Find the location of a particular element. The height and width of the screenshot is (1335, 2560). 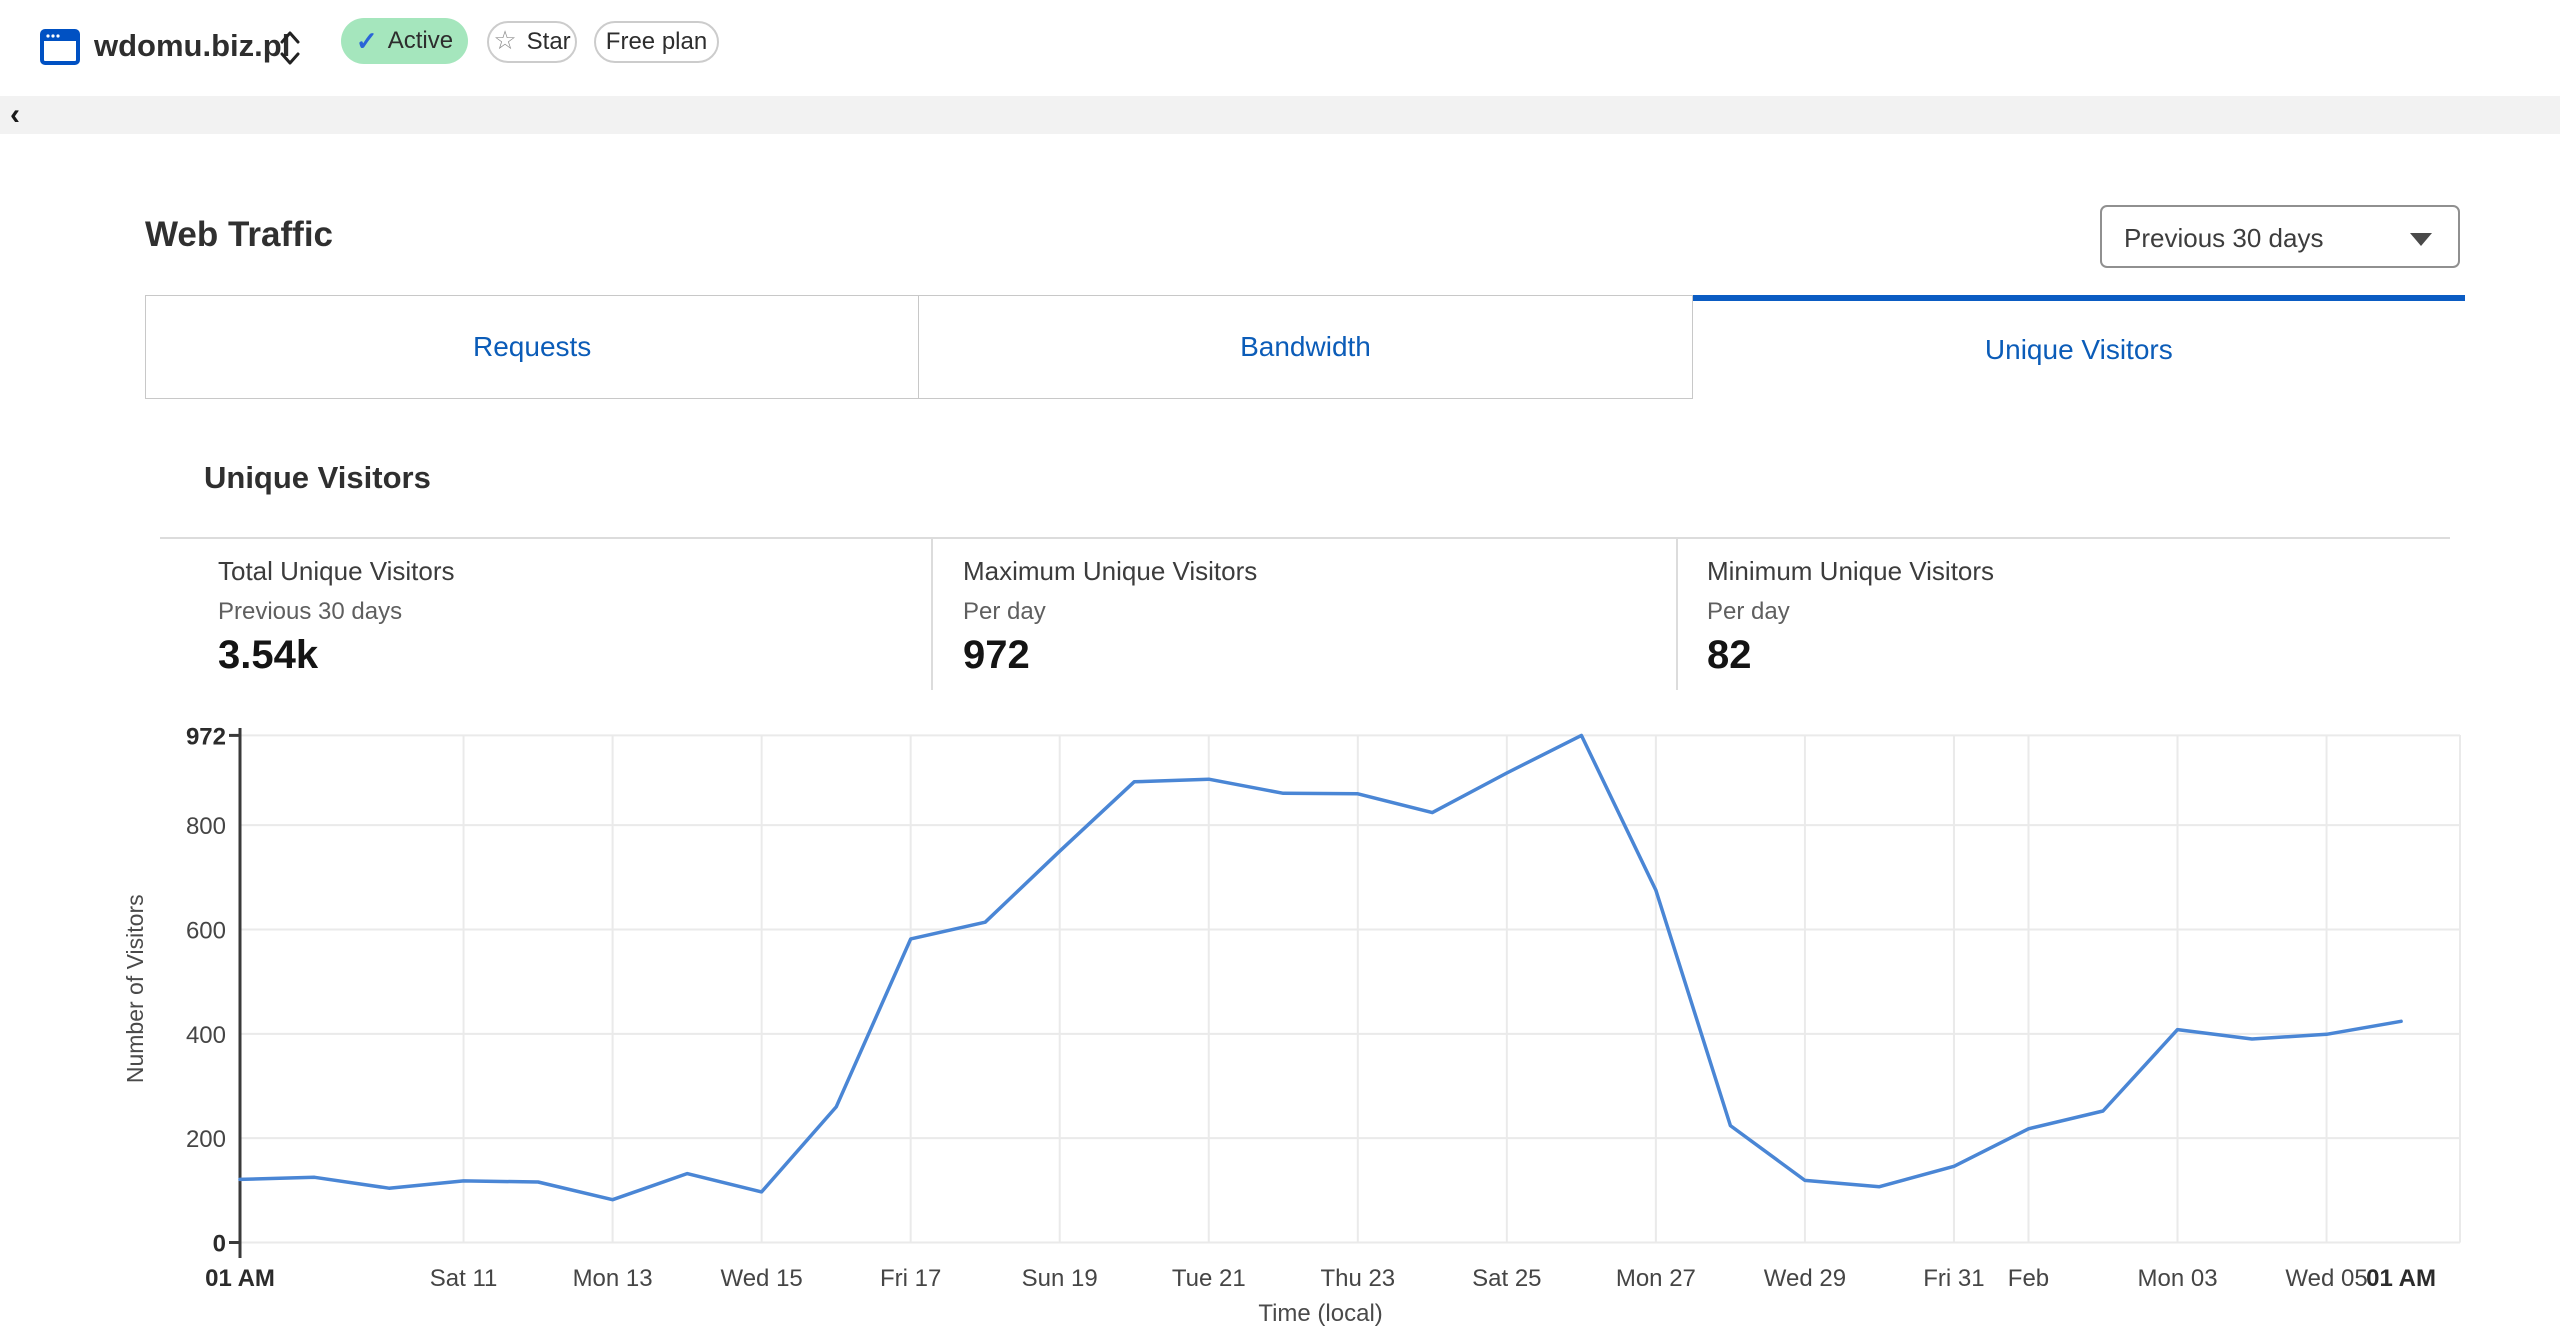

plan-badge-label: Free plan is located at coordinates (656, 41).